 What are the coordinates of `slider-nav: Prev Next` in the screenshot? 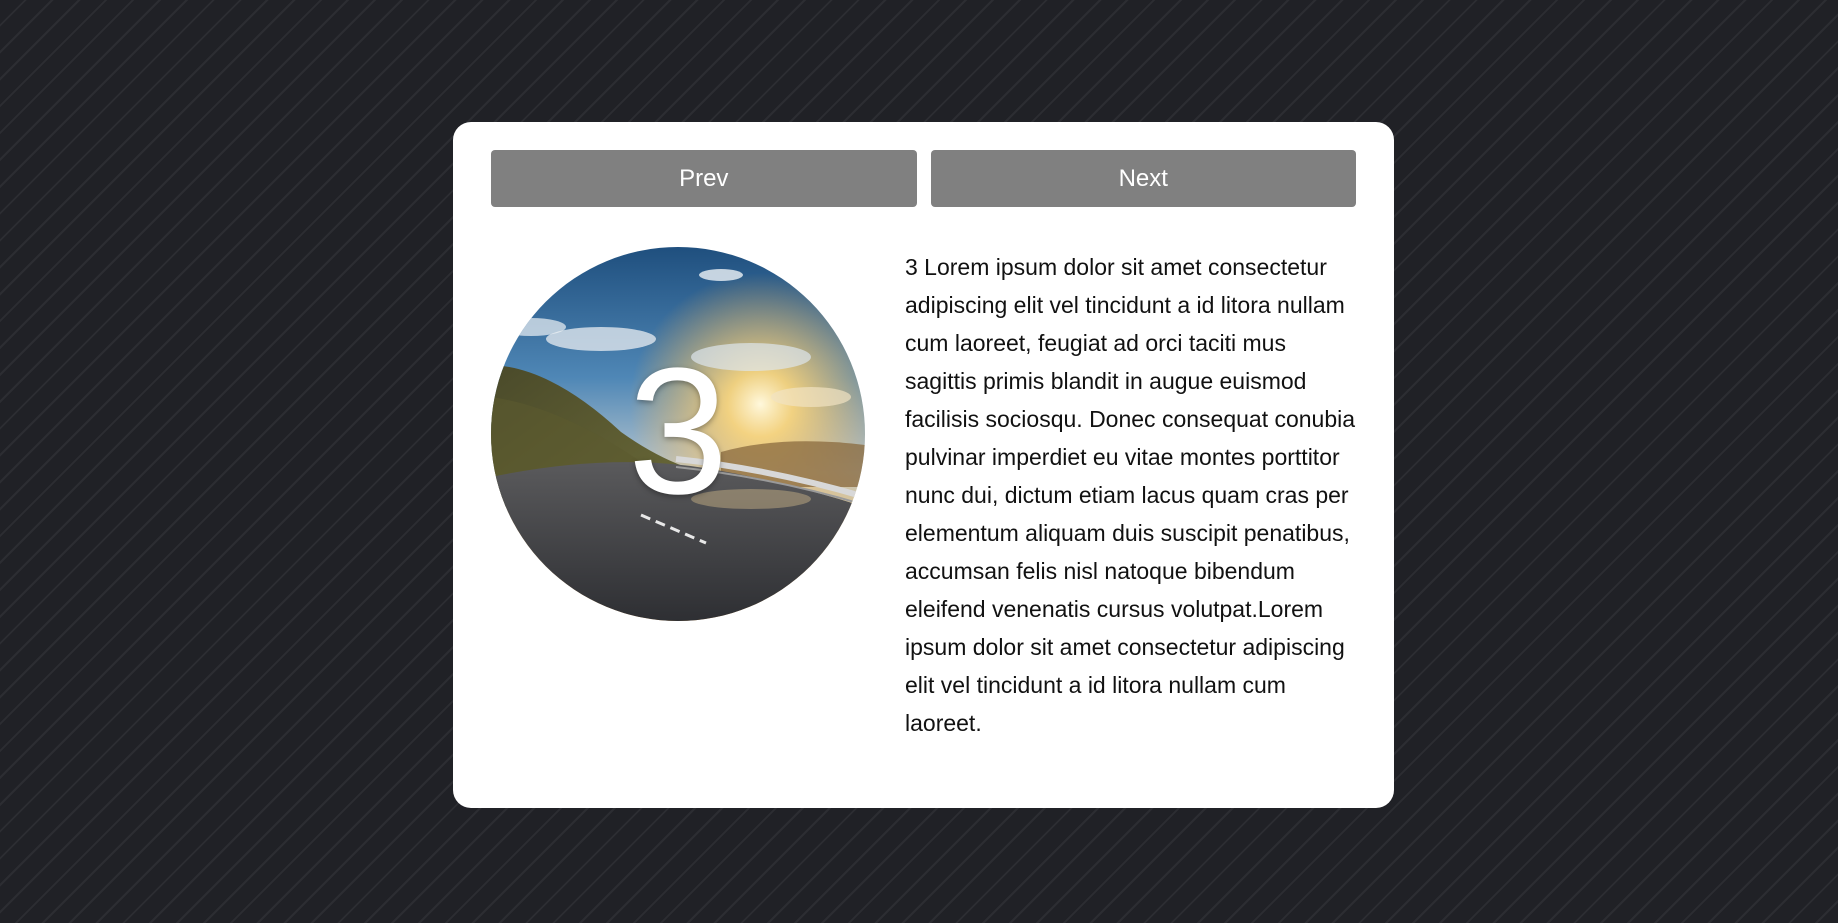 It's located at (923, 178).